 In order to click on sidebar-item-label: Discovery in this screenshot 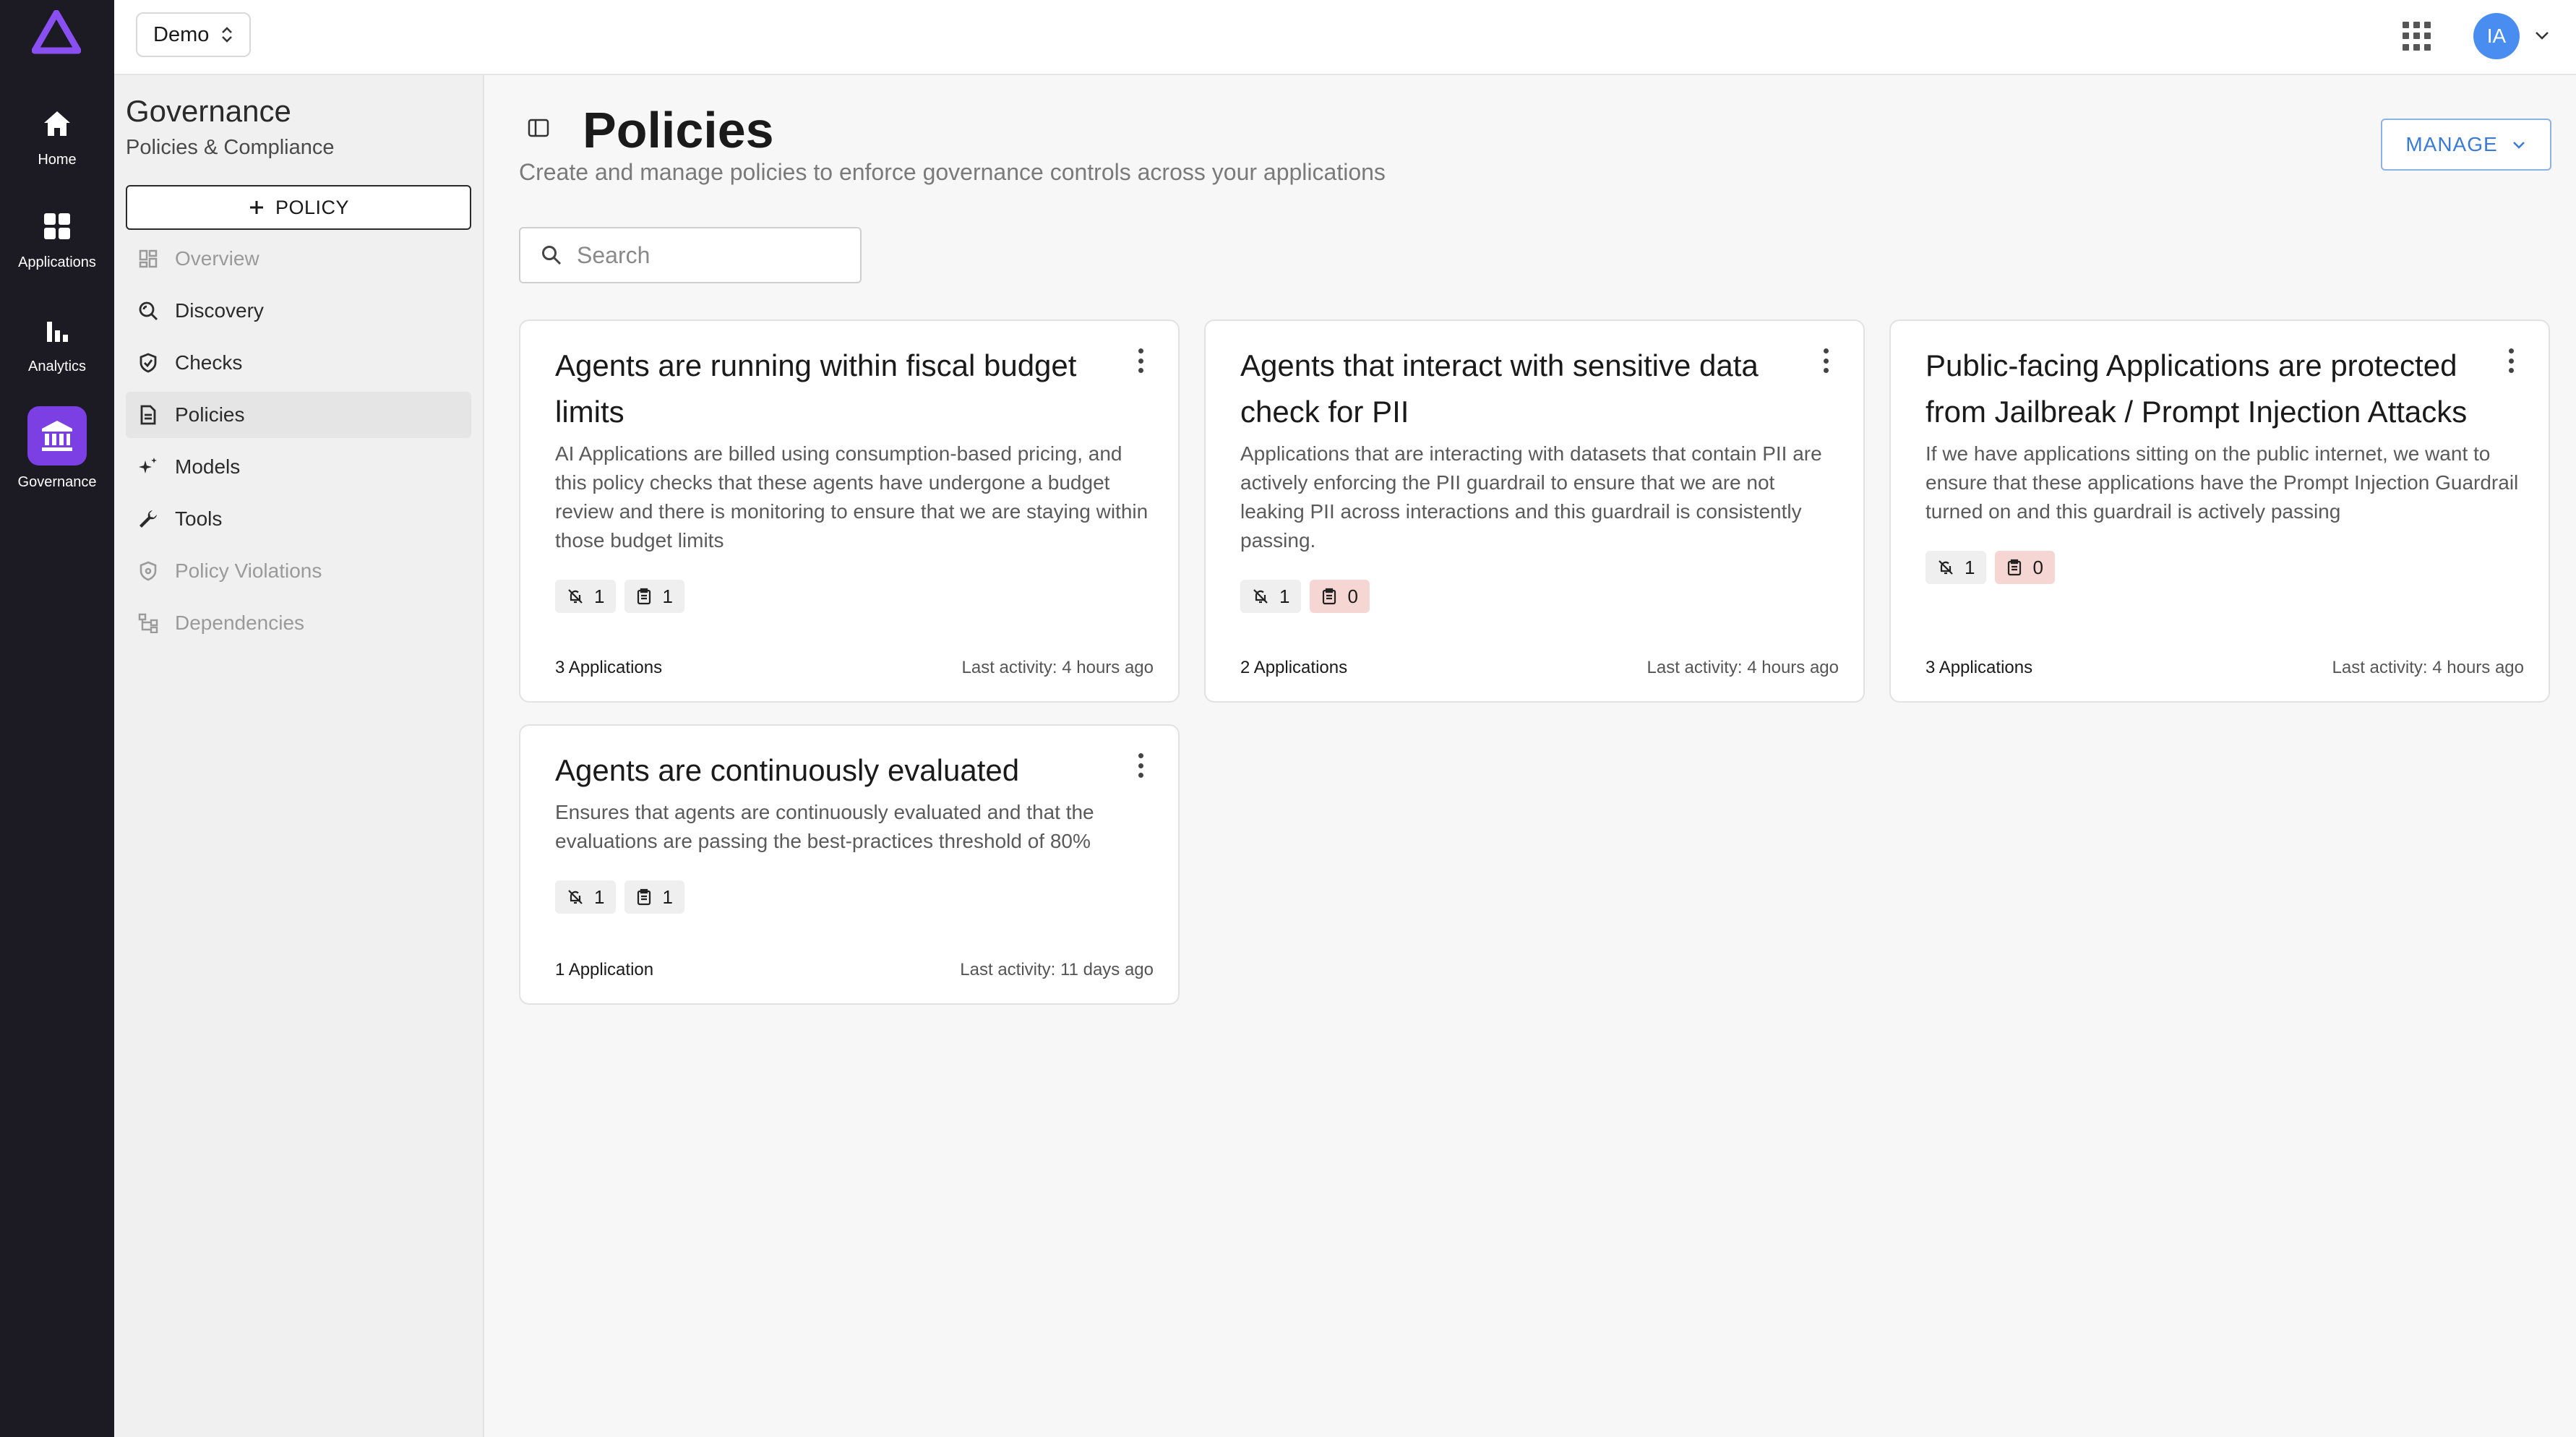, I will do `click(220, 310)`.